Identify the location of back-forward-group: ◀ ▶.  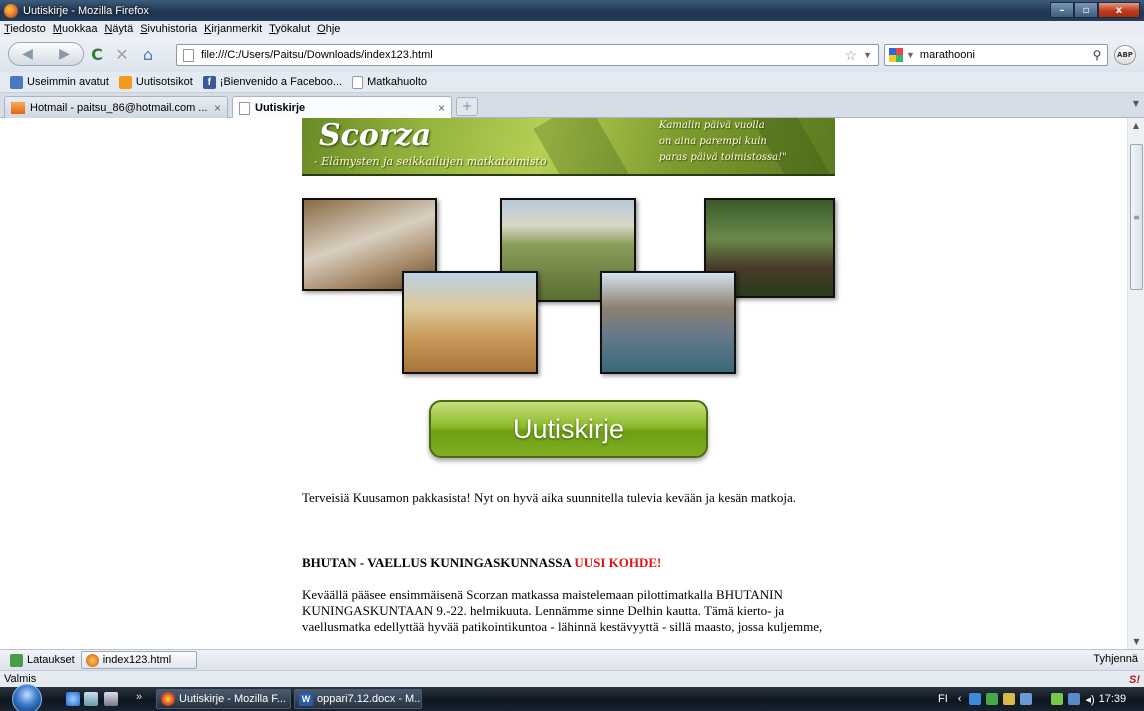
(46, 54).